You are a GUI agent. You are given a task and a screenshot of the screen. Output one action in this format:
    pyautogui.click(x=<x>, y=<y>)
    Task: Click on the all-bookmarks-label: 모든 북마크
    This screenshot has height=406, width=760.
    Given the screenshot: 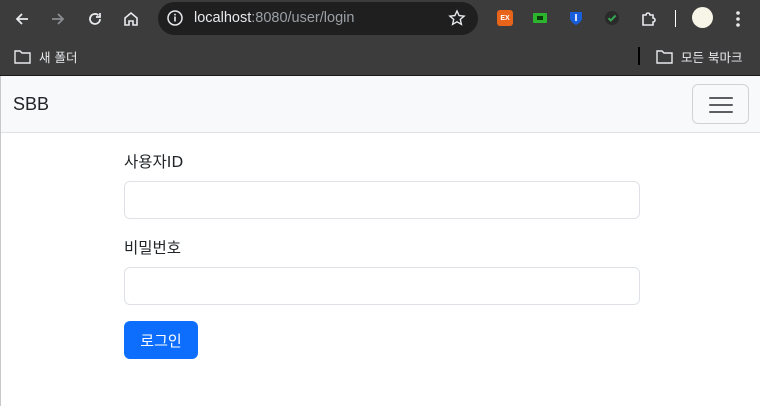 What is the action you would take?
    pyautogui.click(x=712, y=57)
    